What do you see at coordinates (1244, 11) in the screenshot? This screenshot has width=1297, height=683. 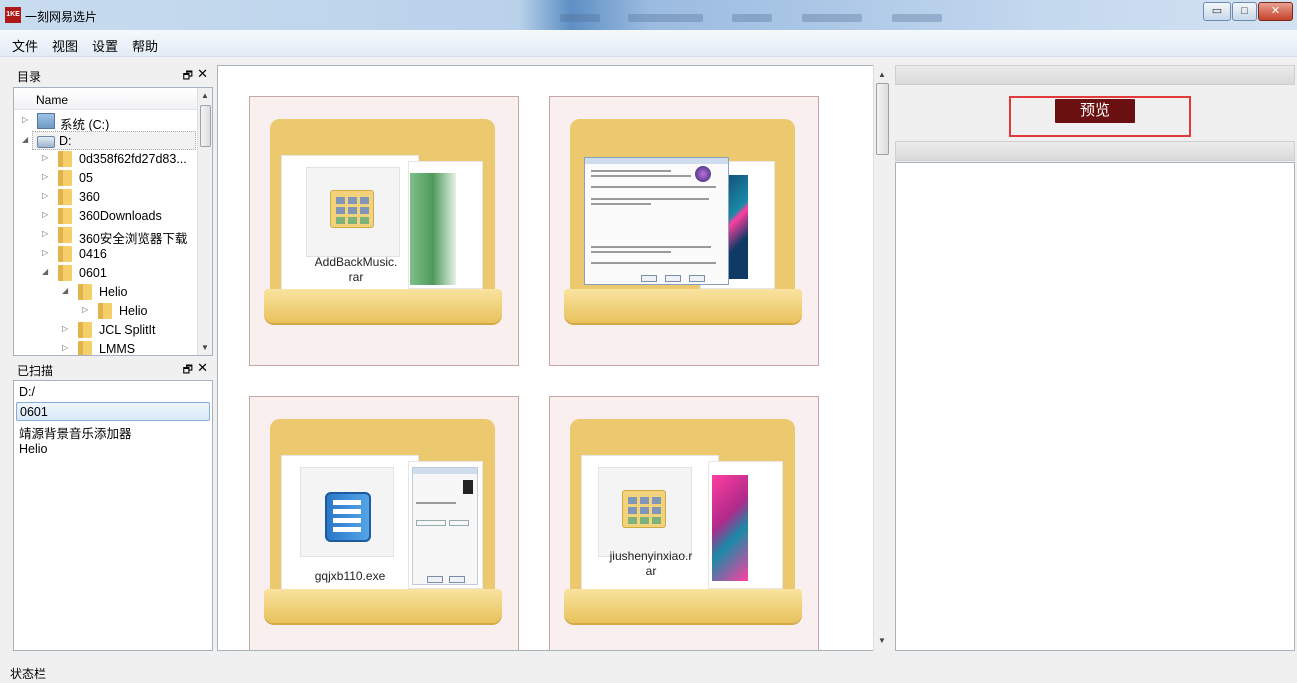 I see `maximize-button: □` at bounding box center [1244, 11].